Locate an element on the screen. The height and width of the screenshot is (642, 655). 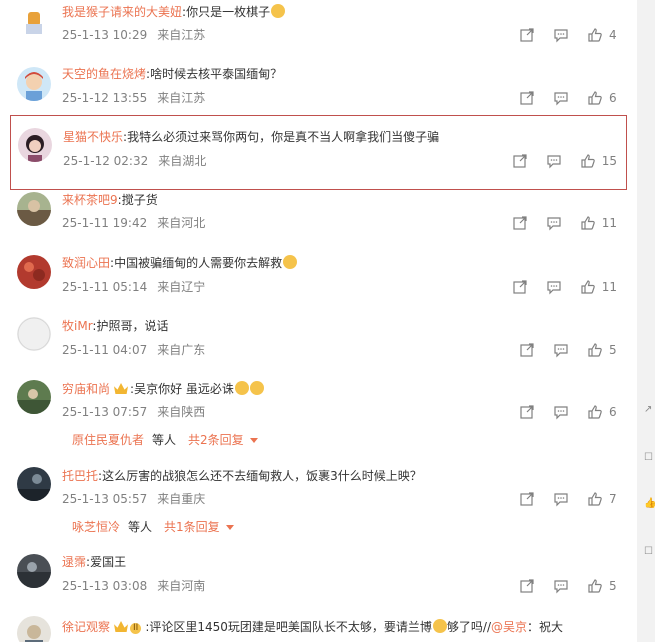
username: 徐记观察 is located at coordinates (86, 627).